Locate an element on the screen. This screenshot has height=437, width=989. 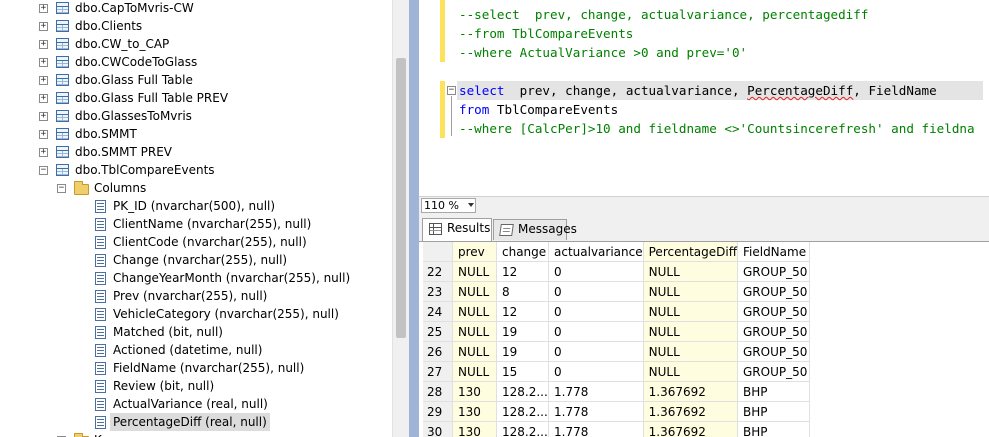
explorer-scrollbar is located at coordinates (400, 218).